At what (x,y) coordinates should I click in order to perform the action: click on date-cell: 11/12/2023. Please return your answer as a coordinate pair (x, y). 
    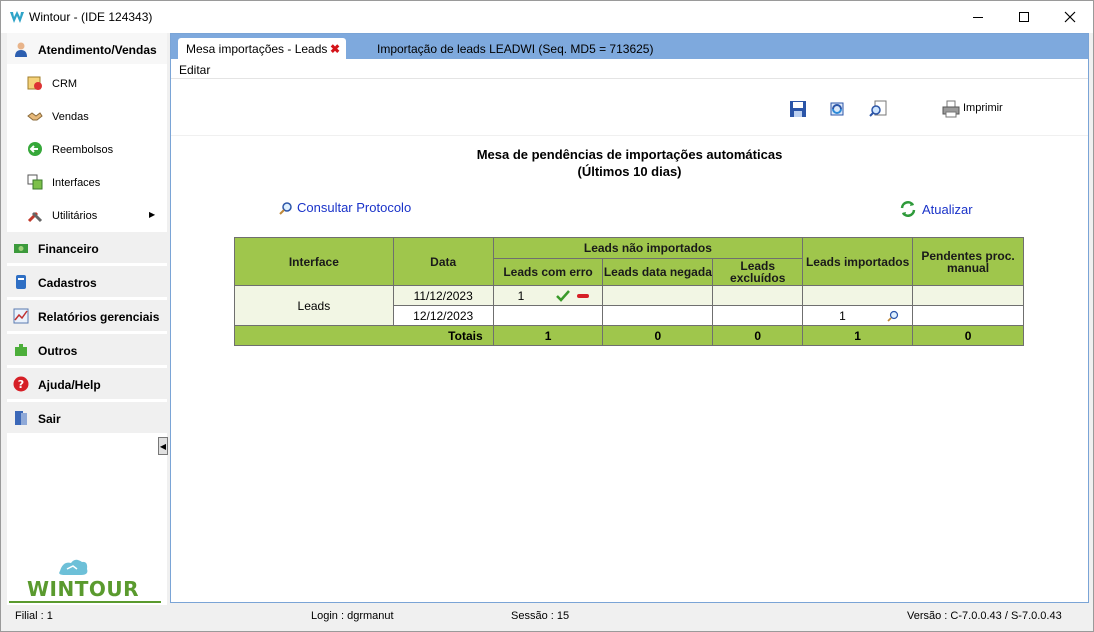
    Looking at the image, I should click on (443, 295).